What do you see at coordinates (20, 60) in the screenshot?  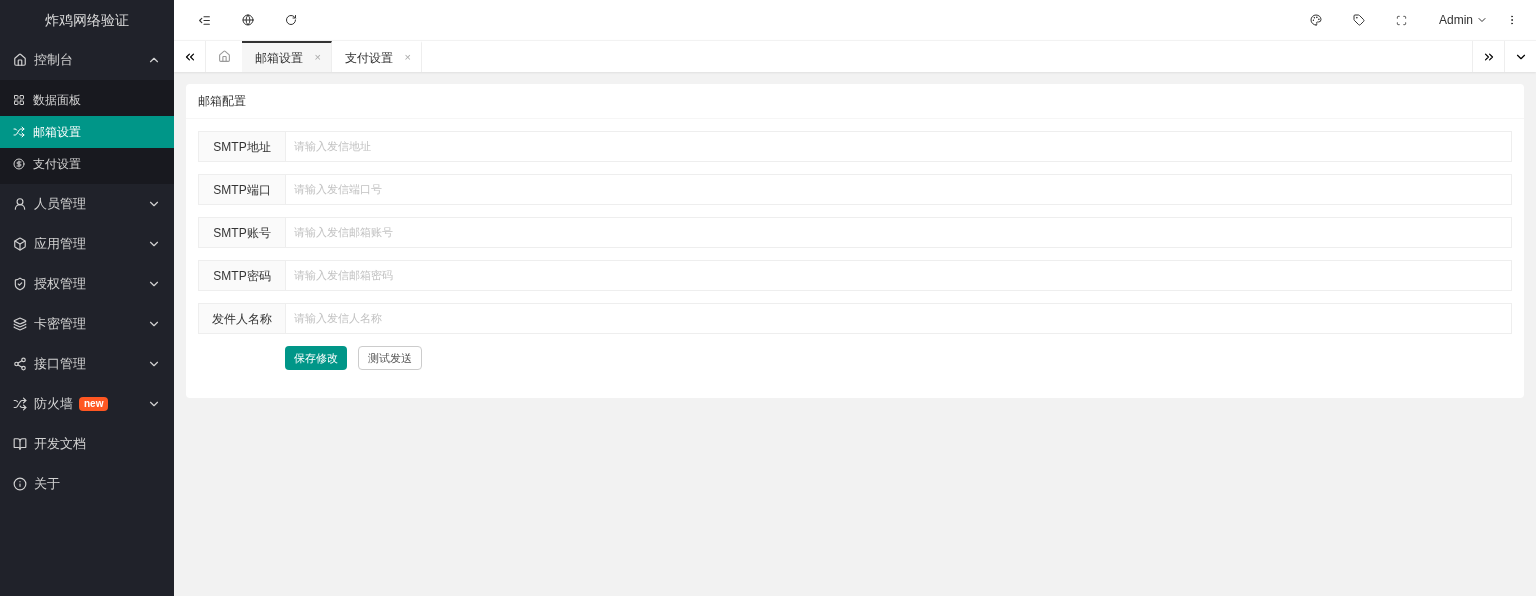 I see `home-icon` at bounding box center [20, 60].